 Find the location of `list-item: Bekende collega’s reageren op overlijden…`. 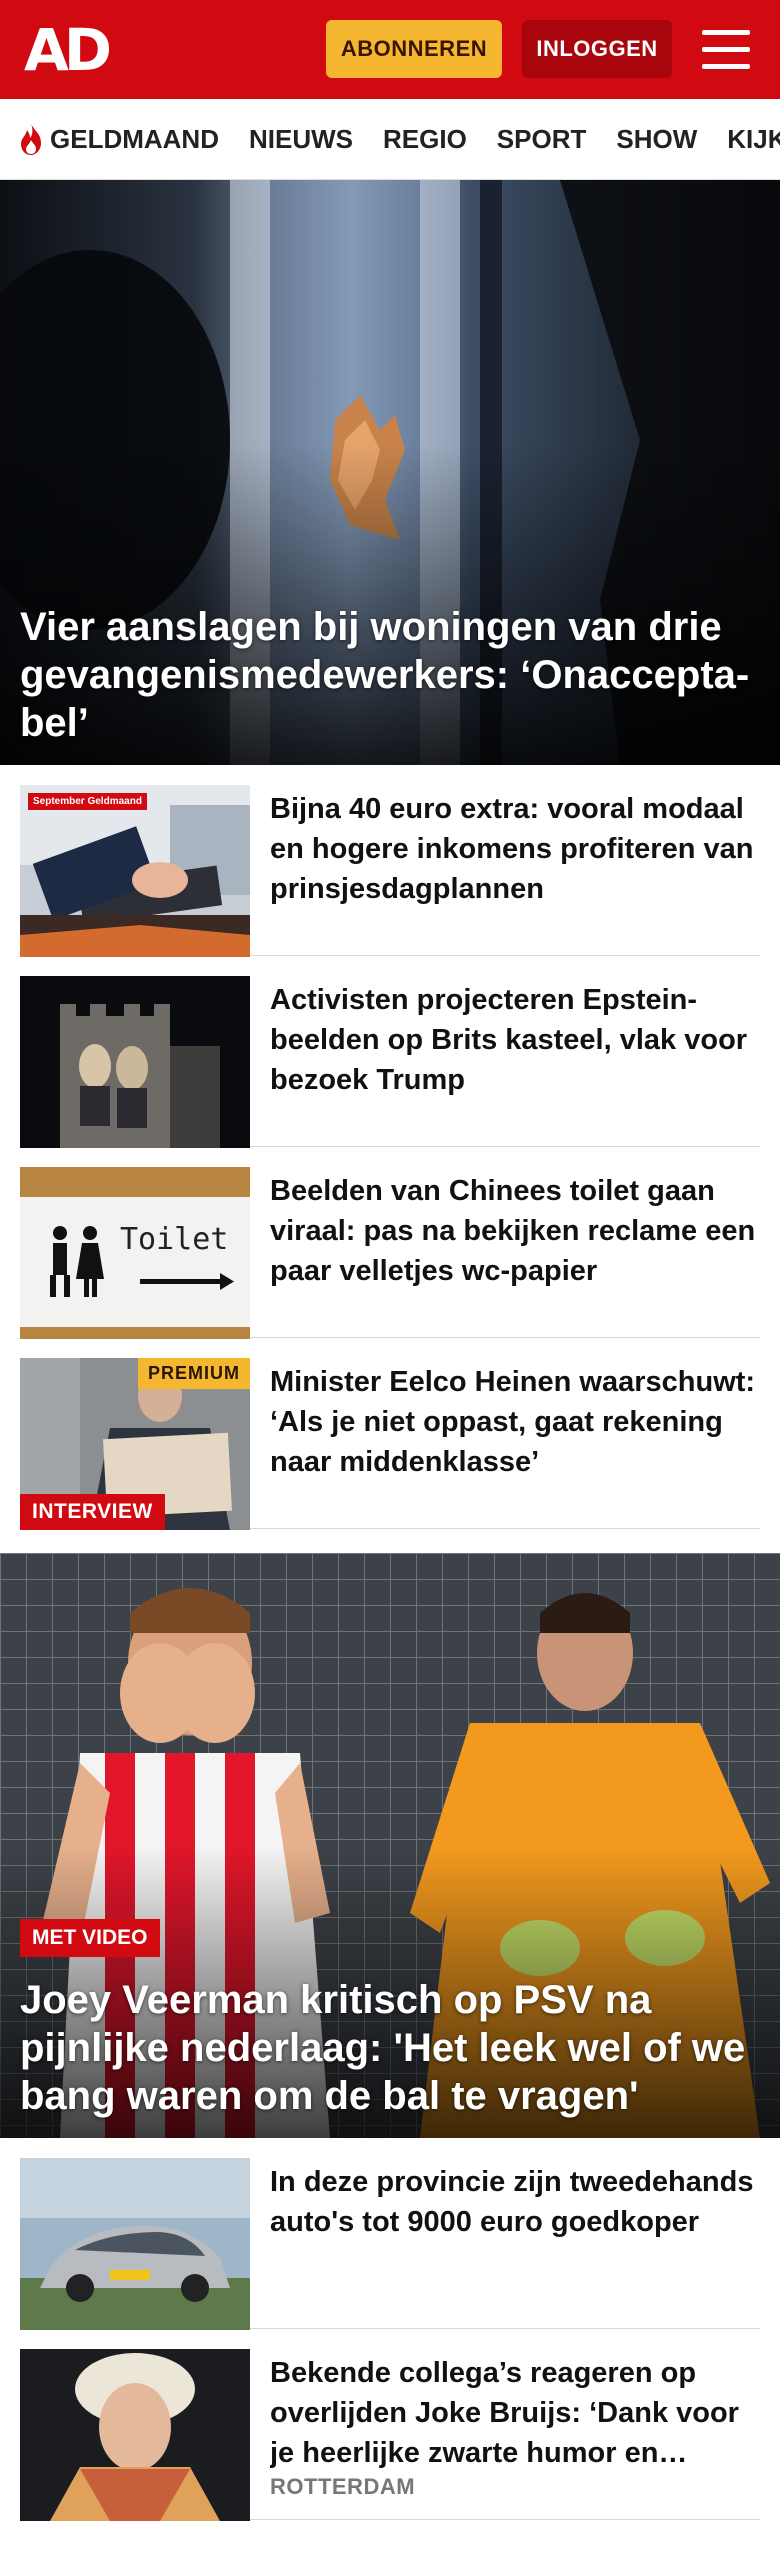

list-item: Bekende collega’s reageren op overlijden… is located at coordinates (390, 2425).